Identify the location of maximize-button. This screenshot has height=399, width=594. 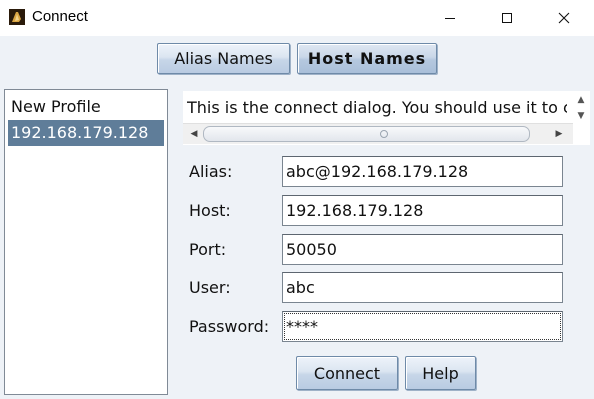
(507, 18).